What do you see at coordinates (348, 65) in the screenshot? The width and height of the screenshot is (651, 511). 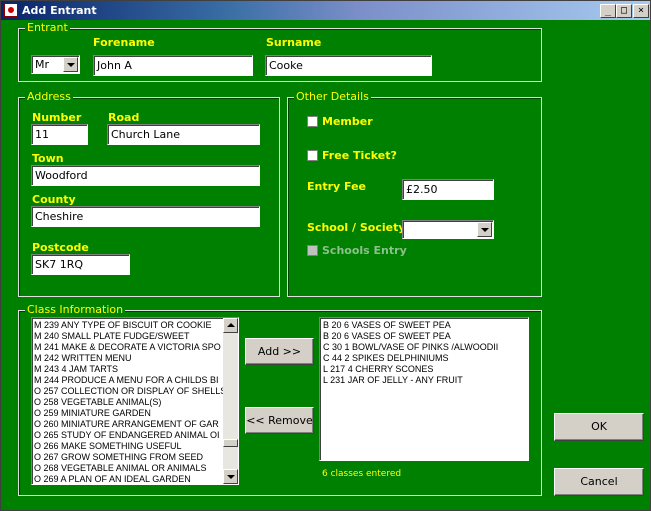 I see `surname-input: Cooke` at bounding box center [348, 65].